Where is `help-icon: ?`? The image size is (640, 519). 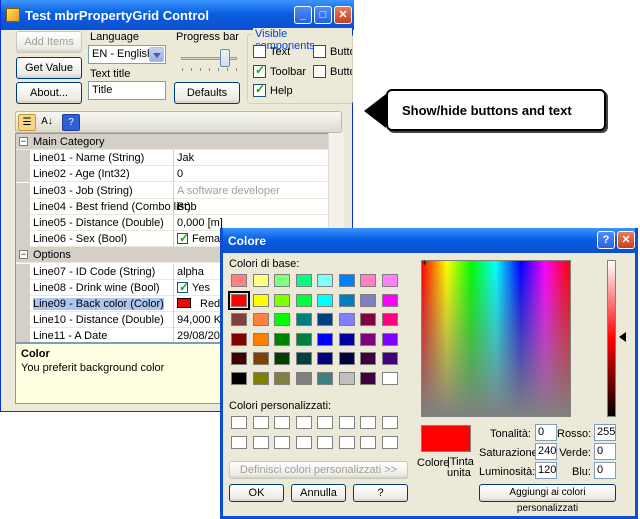 help-icon: ? is located at coordinates (71, 122).